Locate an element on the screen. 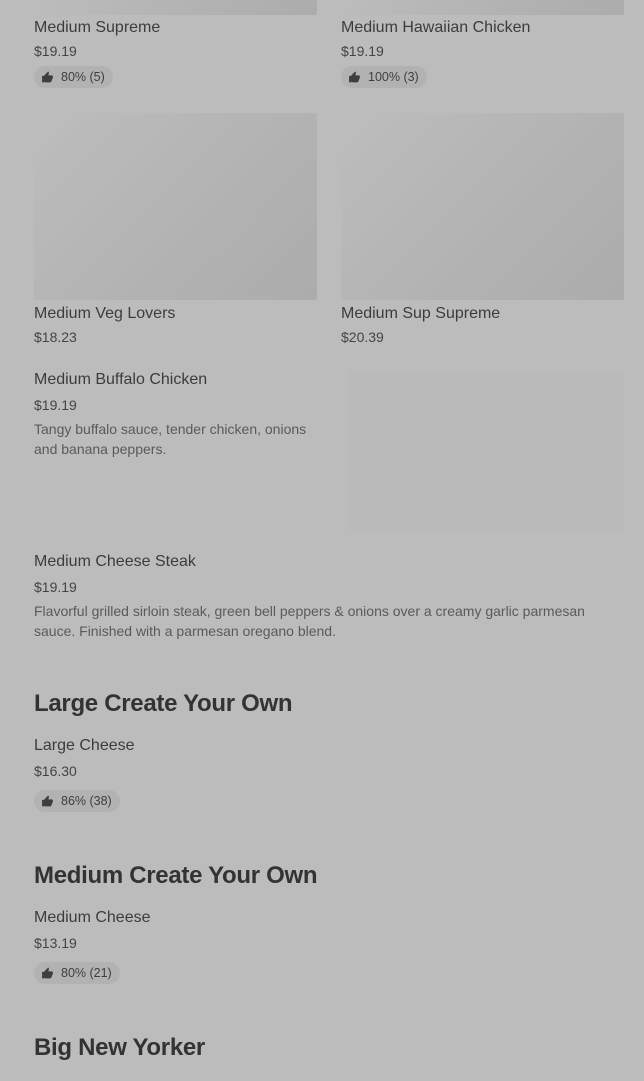 Image resolution: width=644 pixels, height=1081 pixels. item-price: $16.30 is located at coordinates (55, 771).